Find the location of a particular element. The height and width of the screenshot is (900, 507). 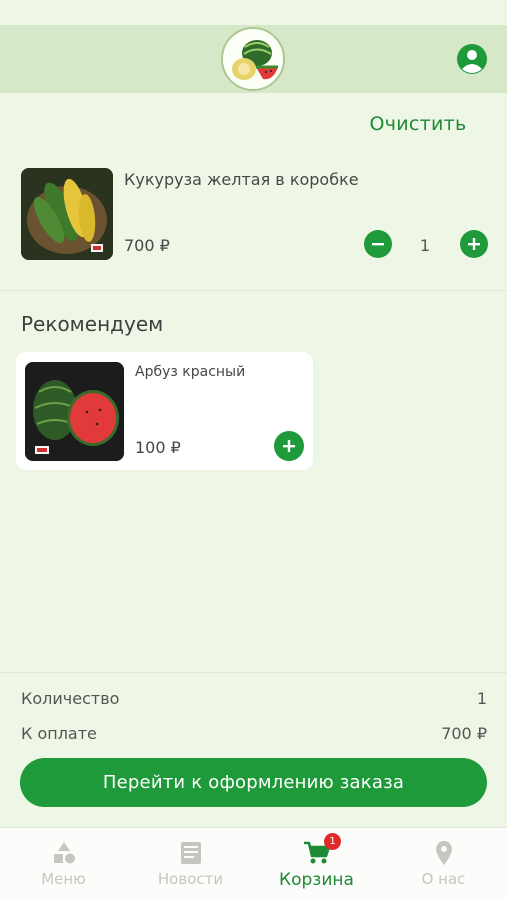

total-label: К оплате is located at coordinates (59, 733).